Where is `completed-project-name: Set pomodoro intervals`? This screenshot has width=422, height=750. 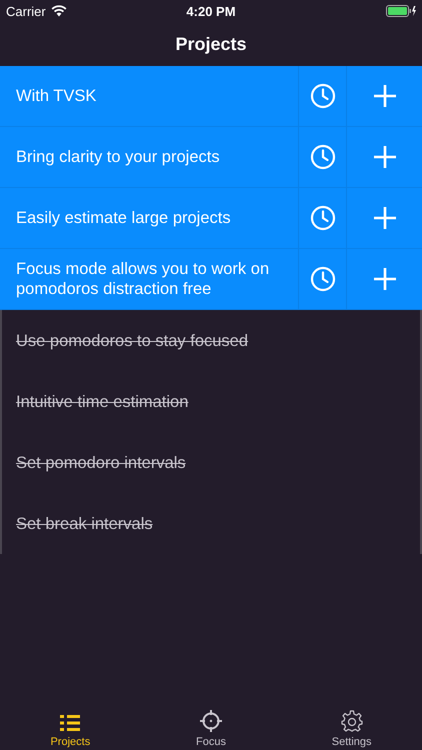
completed-project-name: Set pomodoro intervals is located at coordinates (101, 463).